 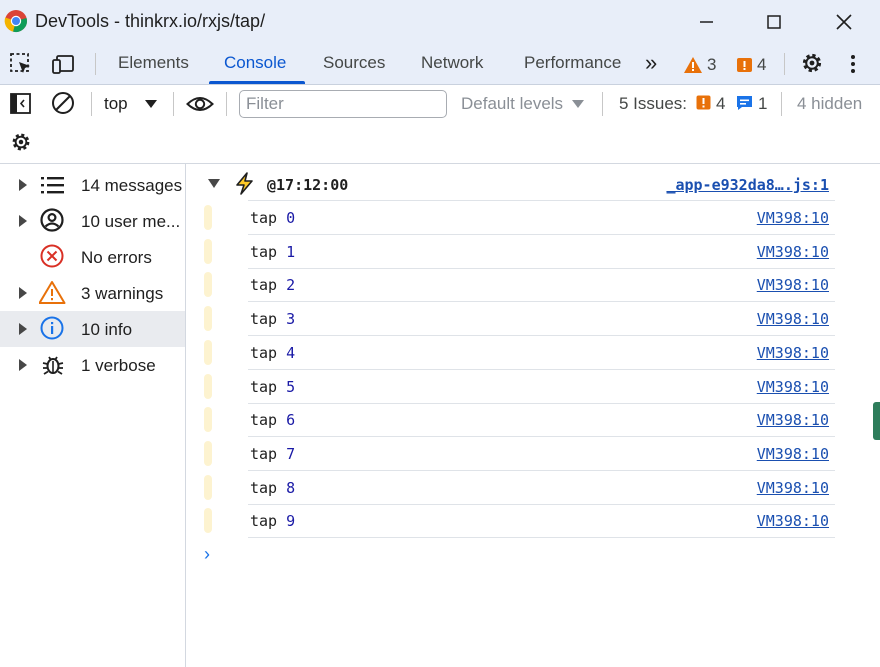 I want to click on console-message-row: tap 5 VM398:10, so click(x=541, y=387).